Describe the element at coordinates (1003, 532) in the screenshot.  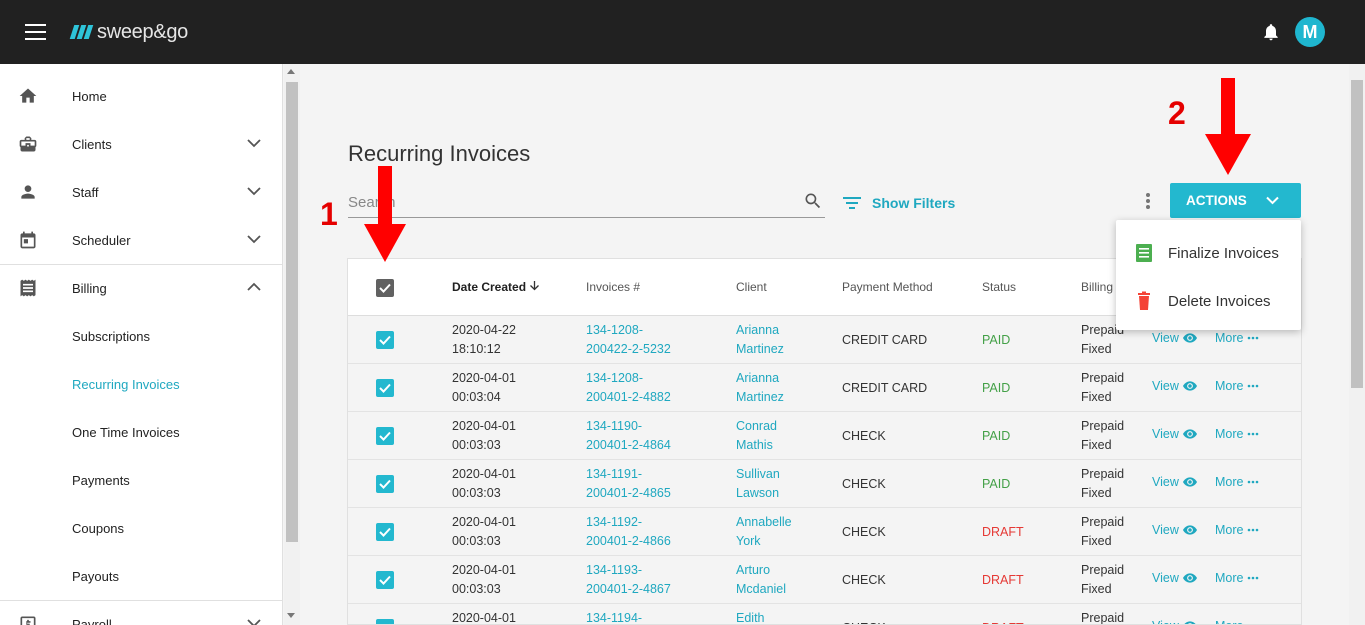
I see `status-badge: DRAFT` at that location.